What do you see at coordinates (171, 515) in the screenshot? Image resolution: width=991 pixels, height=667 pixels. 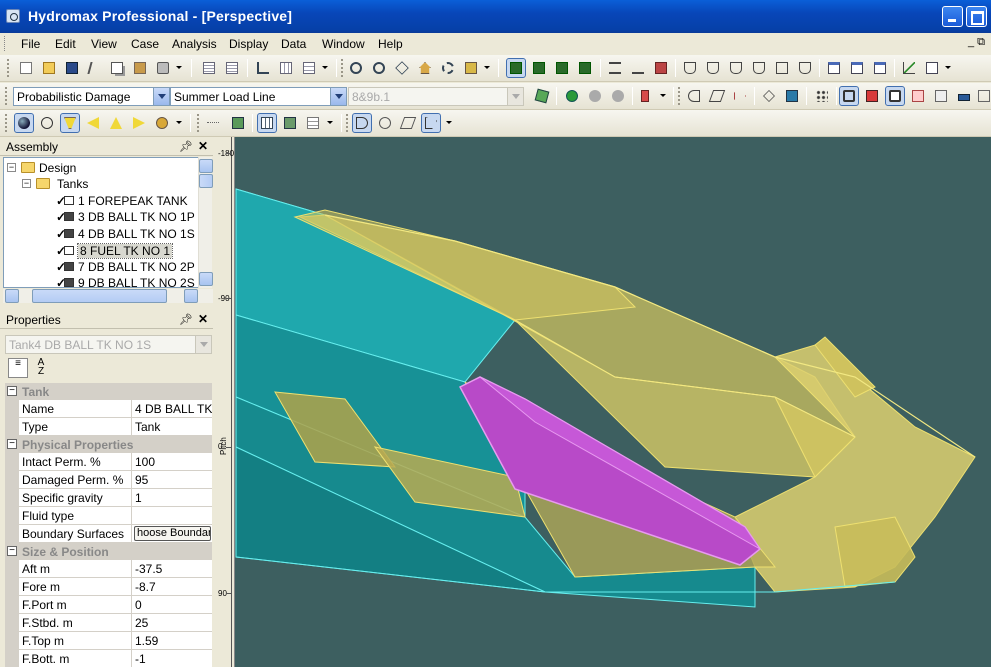 I see `property-value` at bounding box center [171, 515].